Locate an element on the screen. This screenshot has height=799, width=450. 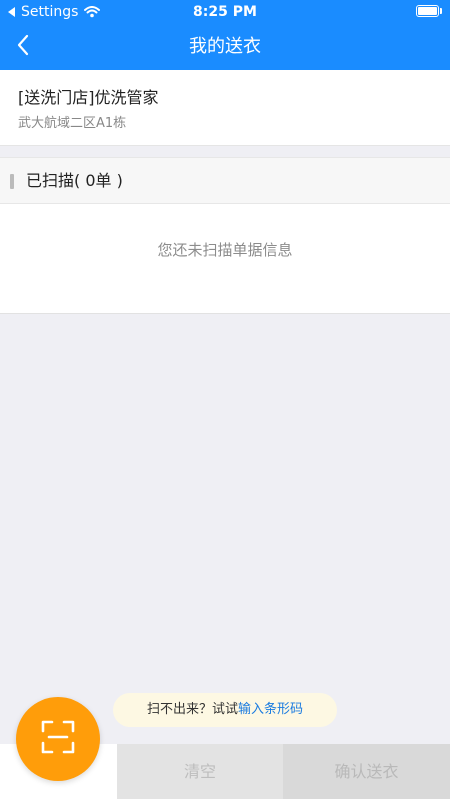
clear-button: 清空 is located at coordinates (200, 771).